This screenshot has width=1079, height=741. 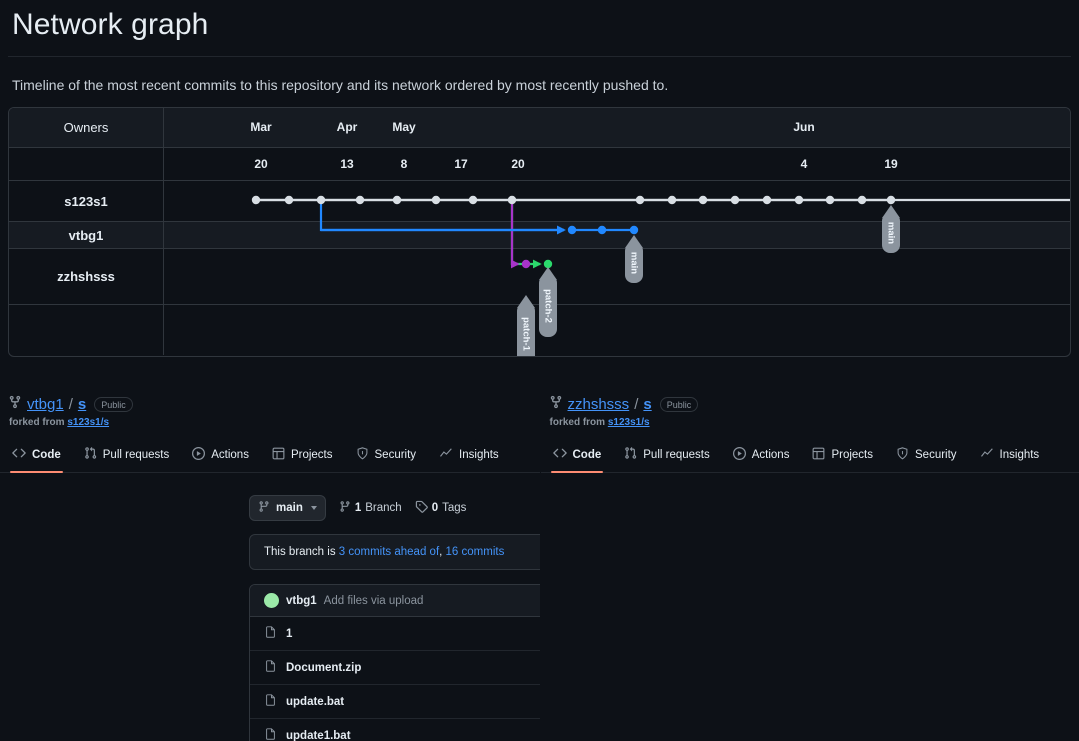 I want to click on banner-link-1: 3 commits ahead of, so click(x=389, y=552).